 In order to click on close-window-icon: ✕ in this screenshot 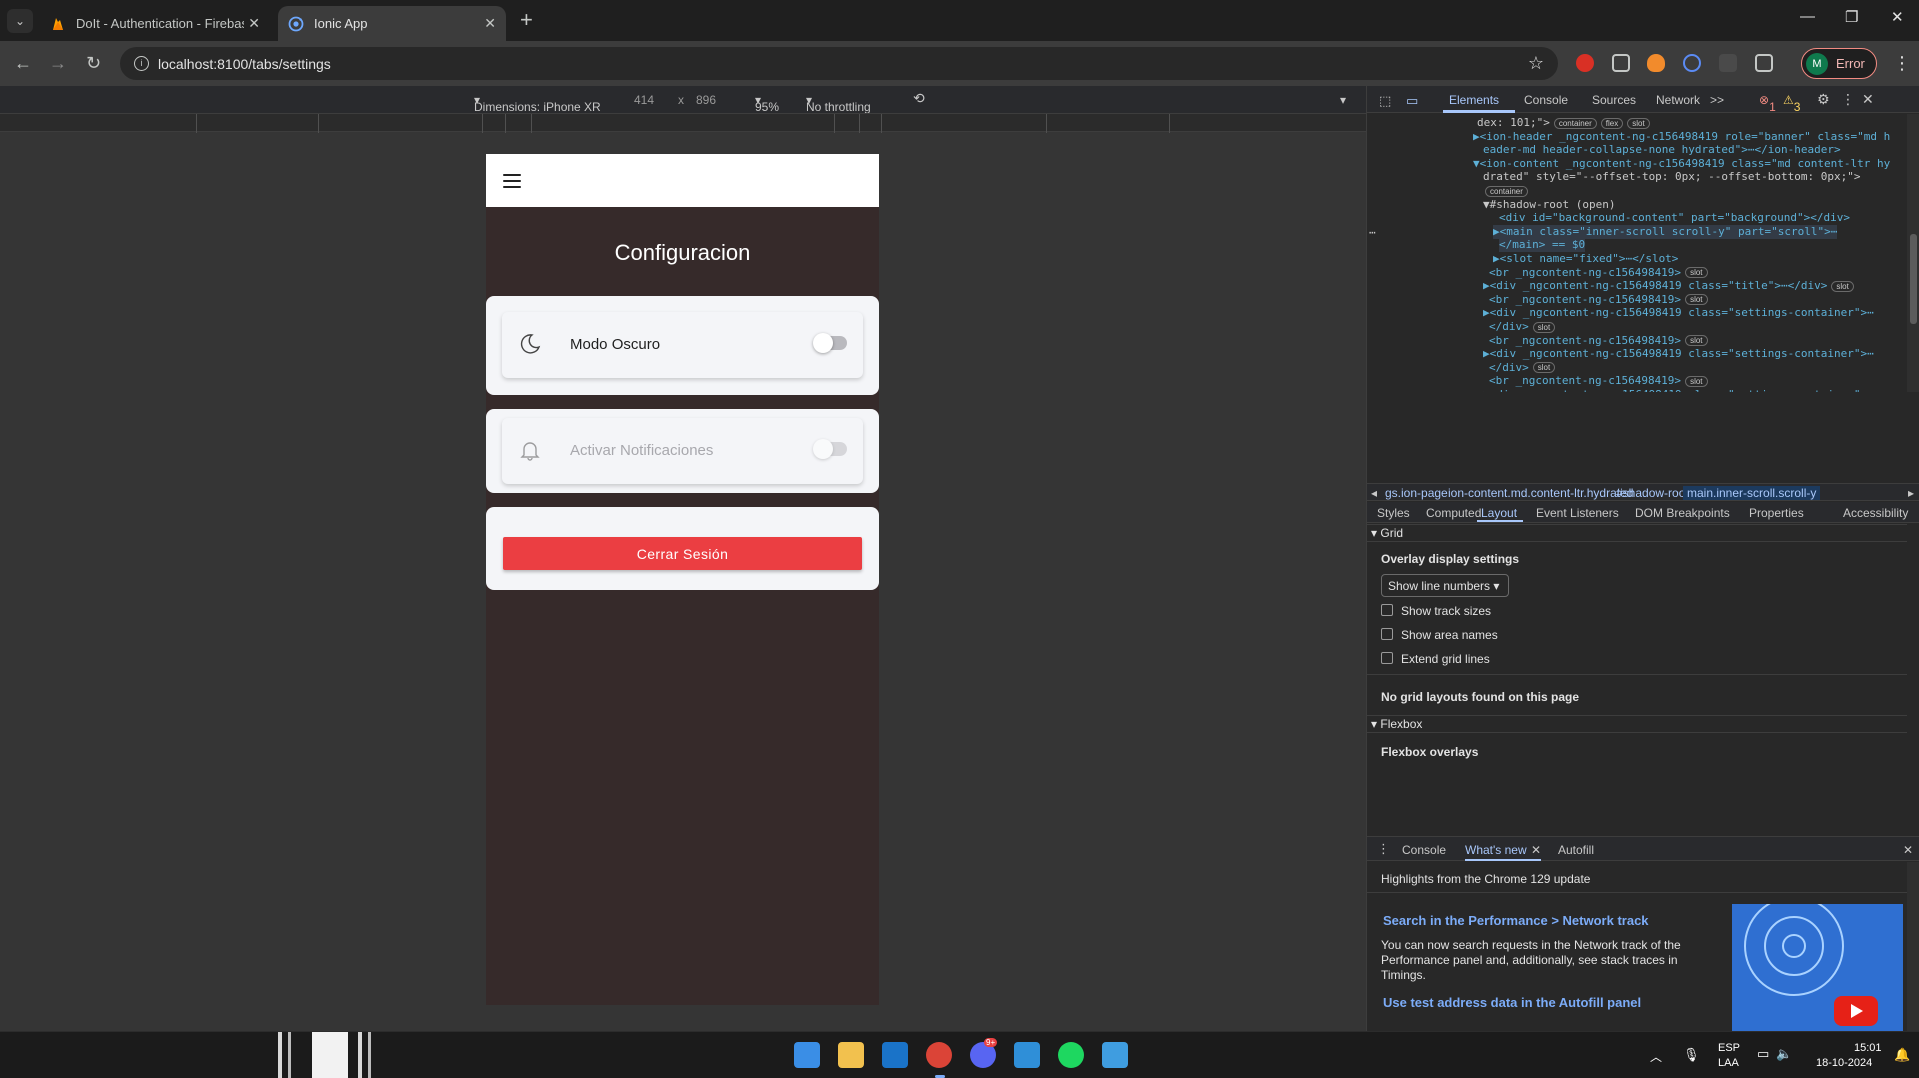, I will do `click(1897, 17)`.